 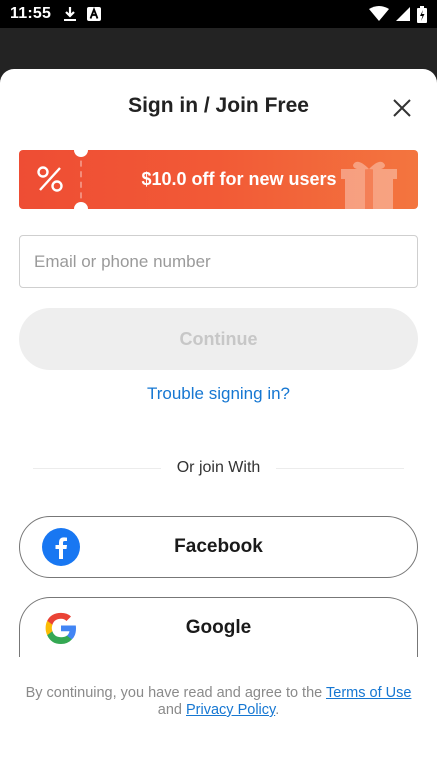 I want to click on status-icons-left, so click(x=82, y=14).